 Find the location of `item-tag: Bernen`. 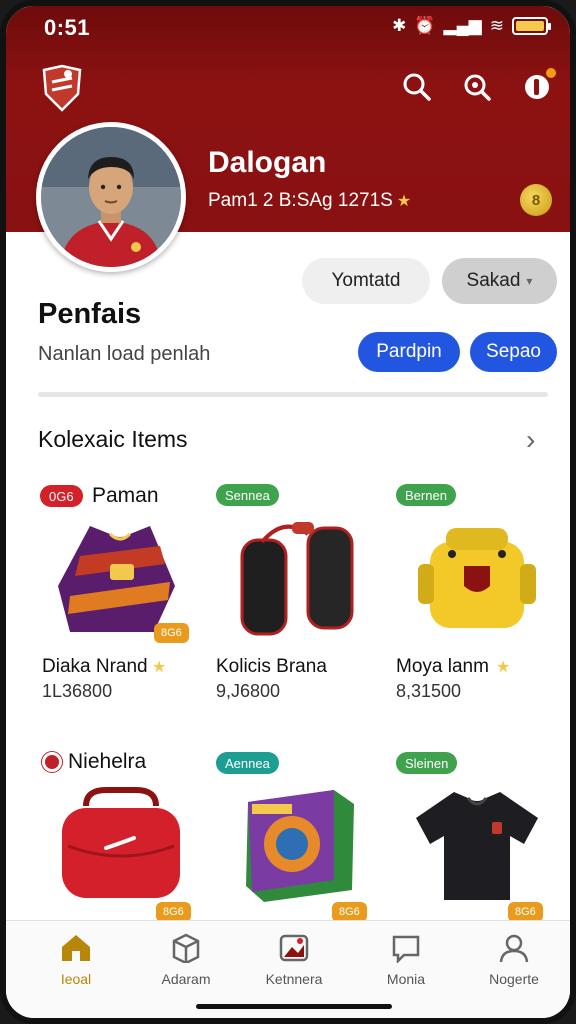

item-tag: Bernen is located at coordinates (426, 495).